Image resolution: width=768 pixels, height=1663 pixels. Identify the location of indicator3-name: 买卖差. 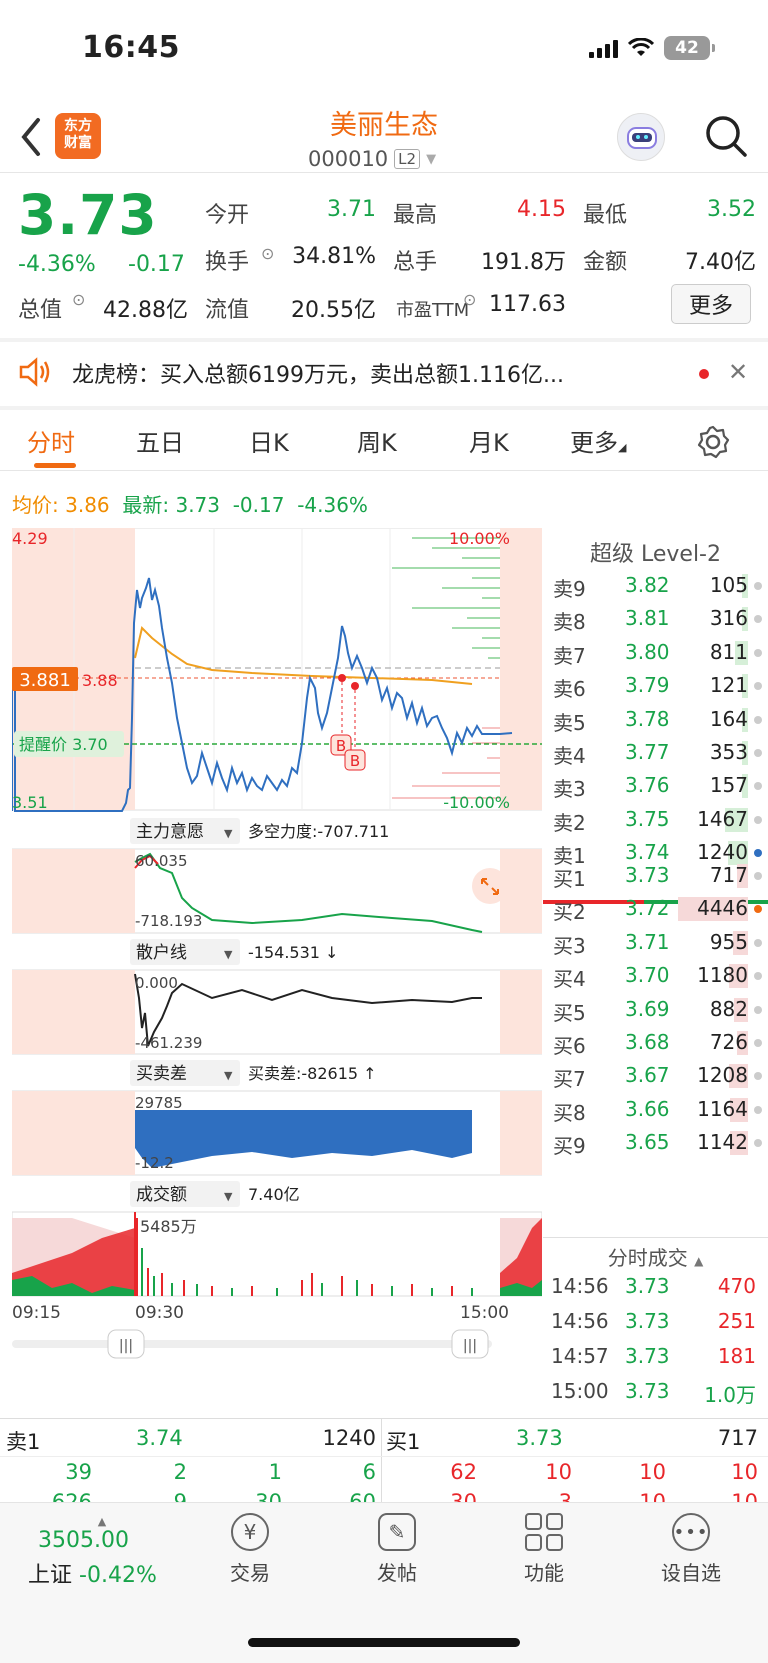
(161, 1074).